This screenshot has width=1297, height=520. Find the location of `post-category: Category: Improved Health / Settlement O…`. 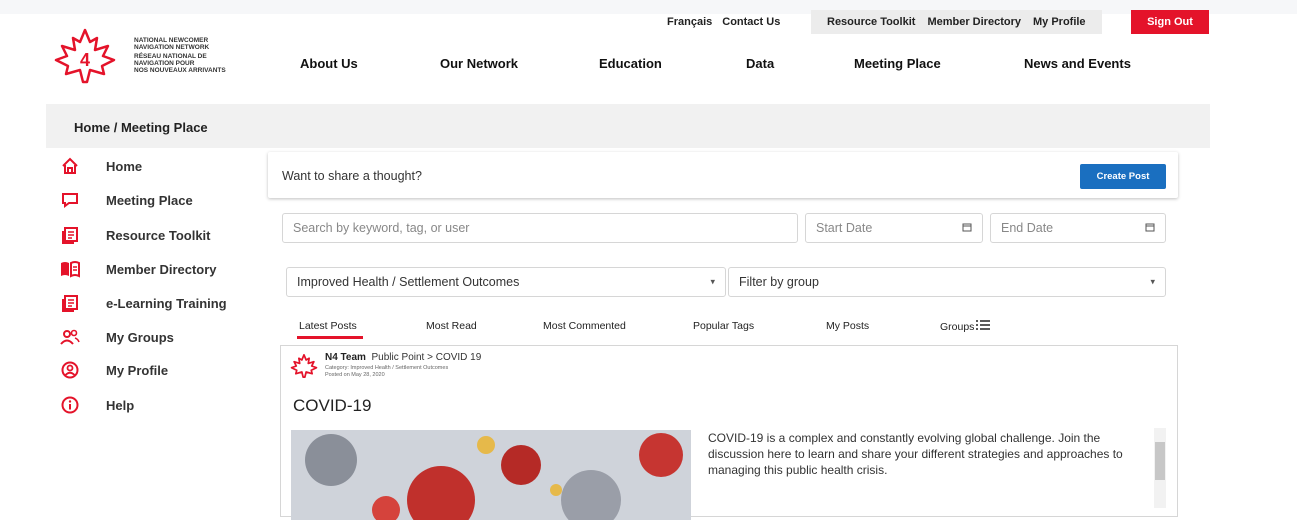

post-category: Category: Improved Health / Settlement O… is located at coordinates (387, 368).